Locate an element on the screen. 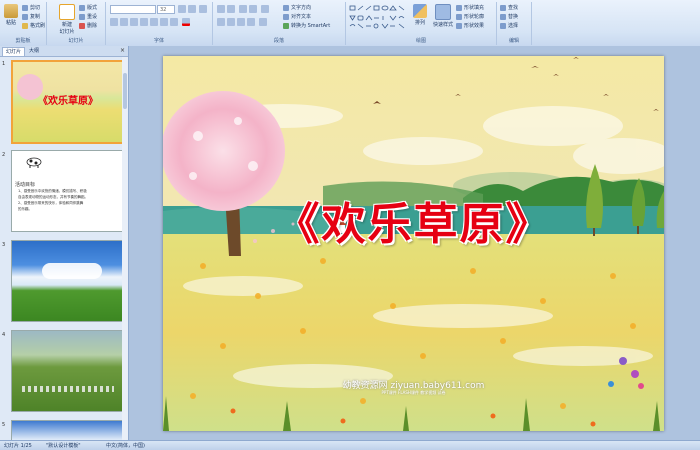 This screenshot has height=450, width=700. thumbnail-number: 5 is located at coordinates (4, 425).